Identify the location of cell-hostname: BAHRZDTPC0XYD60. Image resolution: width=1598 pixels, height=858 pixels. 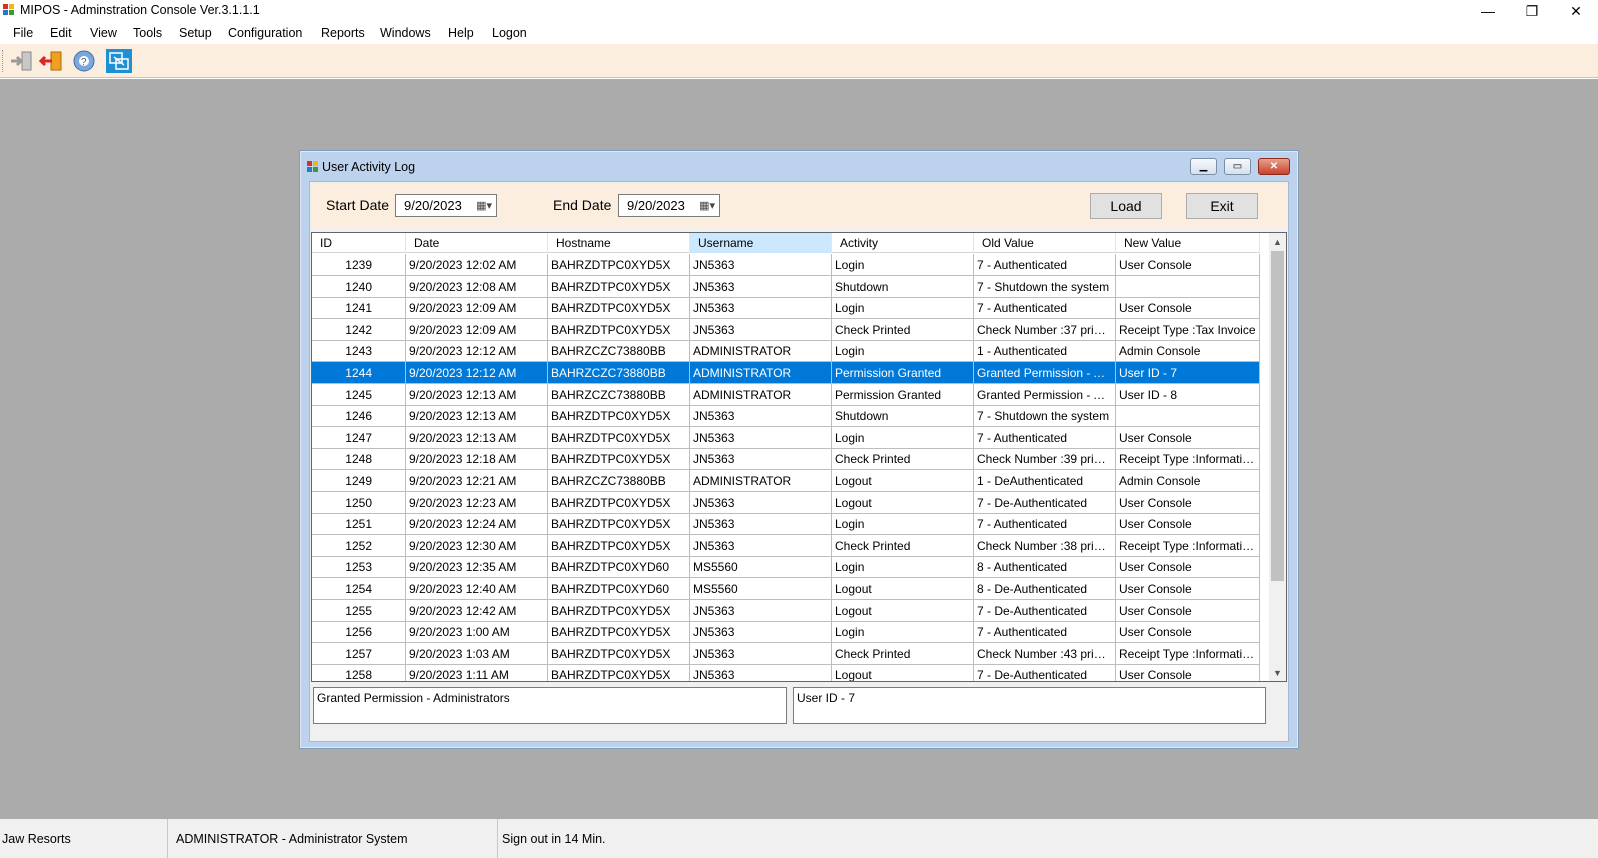
(619, 567).